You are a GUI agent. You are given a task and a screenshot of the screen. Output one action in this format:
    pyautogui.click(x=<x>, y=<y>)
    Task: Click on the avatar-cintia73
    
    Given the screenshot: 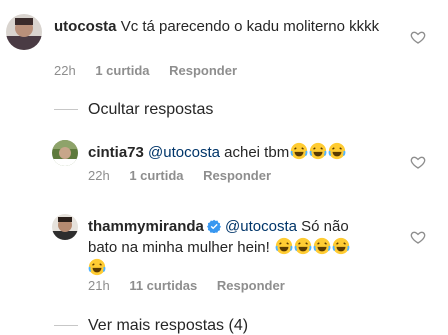 What is the action you would take?
    pyautogui.click(x=65, y=153)
    